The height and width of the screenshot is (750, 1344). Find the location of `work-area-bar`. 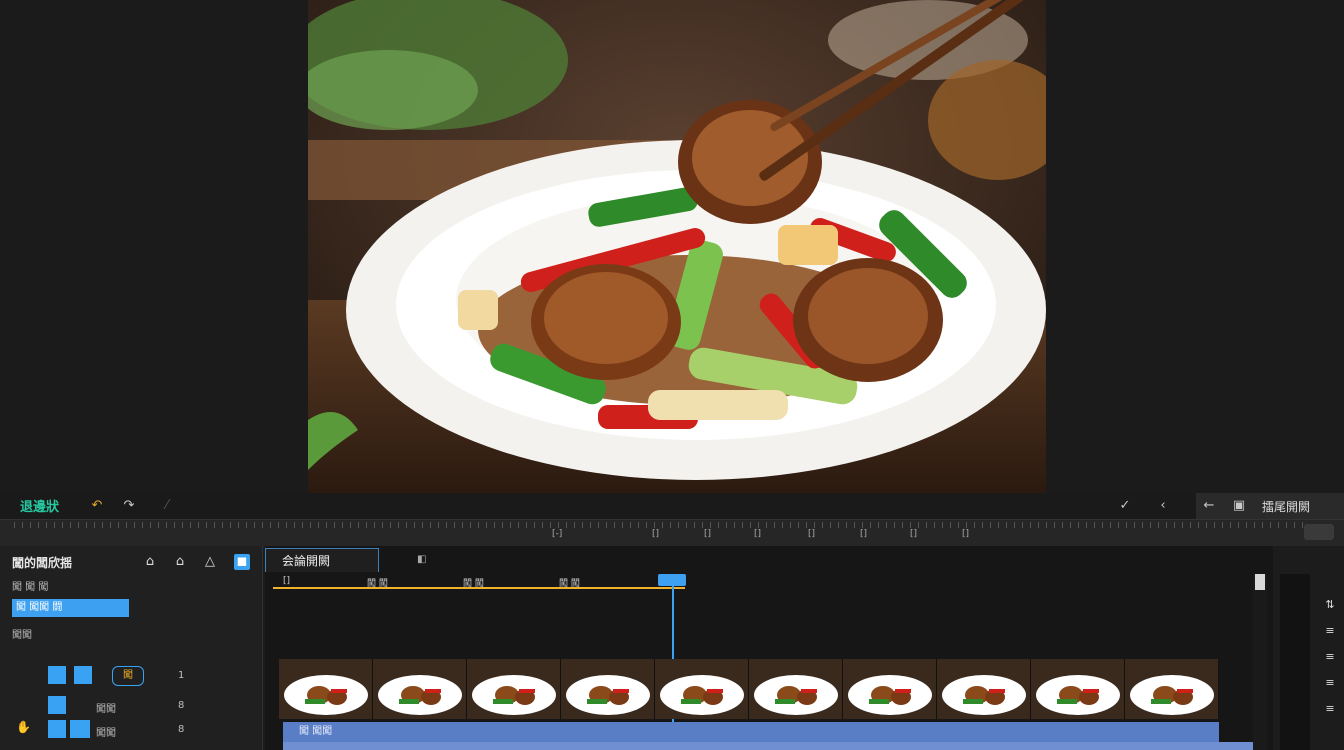

work-area-bar is located at coordinates (479, 588).